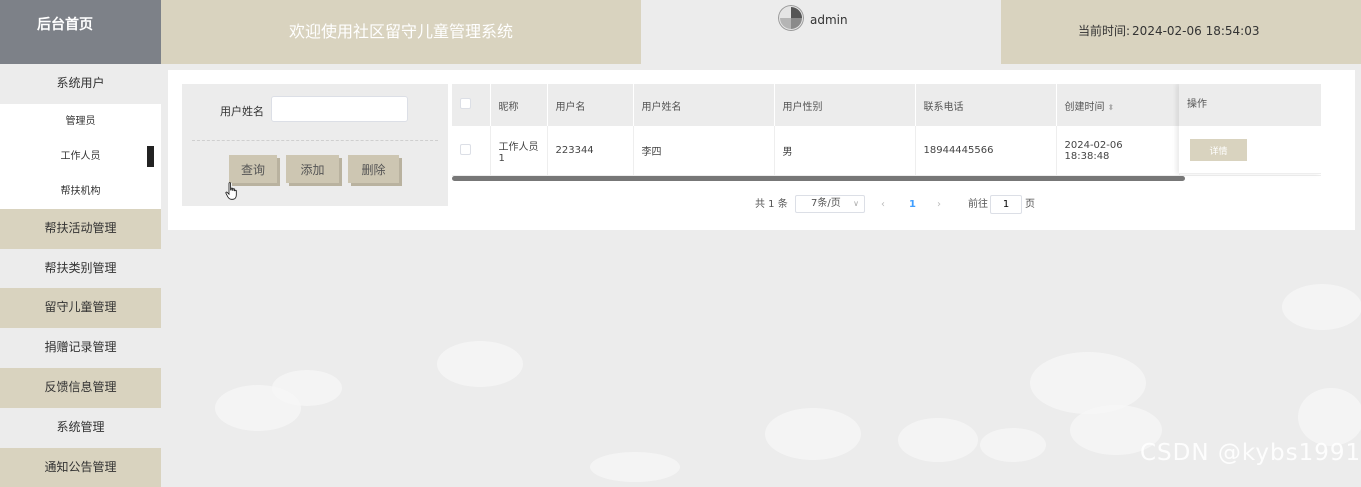  Describe the element at coordinates (231, 191) in the screenshot. I see `hand-cursor-icon` at that location.